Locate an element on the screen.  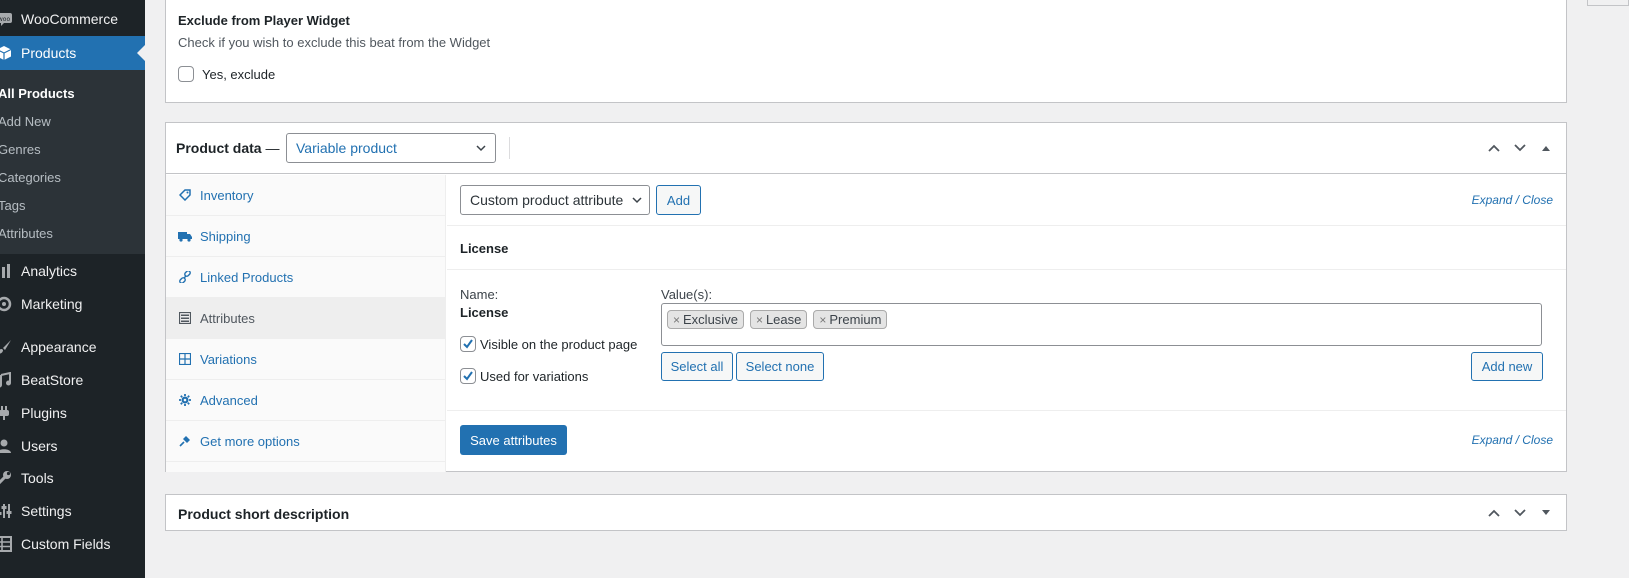
menu-item-plugins: Plugins is located at coordinates (72, 413).